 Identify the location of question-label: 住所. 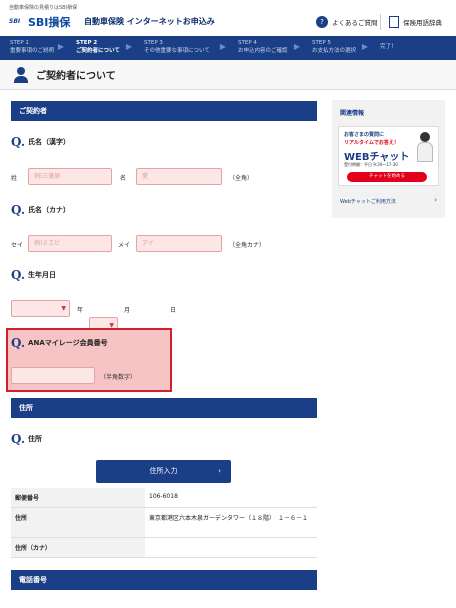
(35, 439).